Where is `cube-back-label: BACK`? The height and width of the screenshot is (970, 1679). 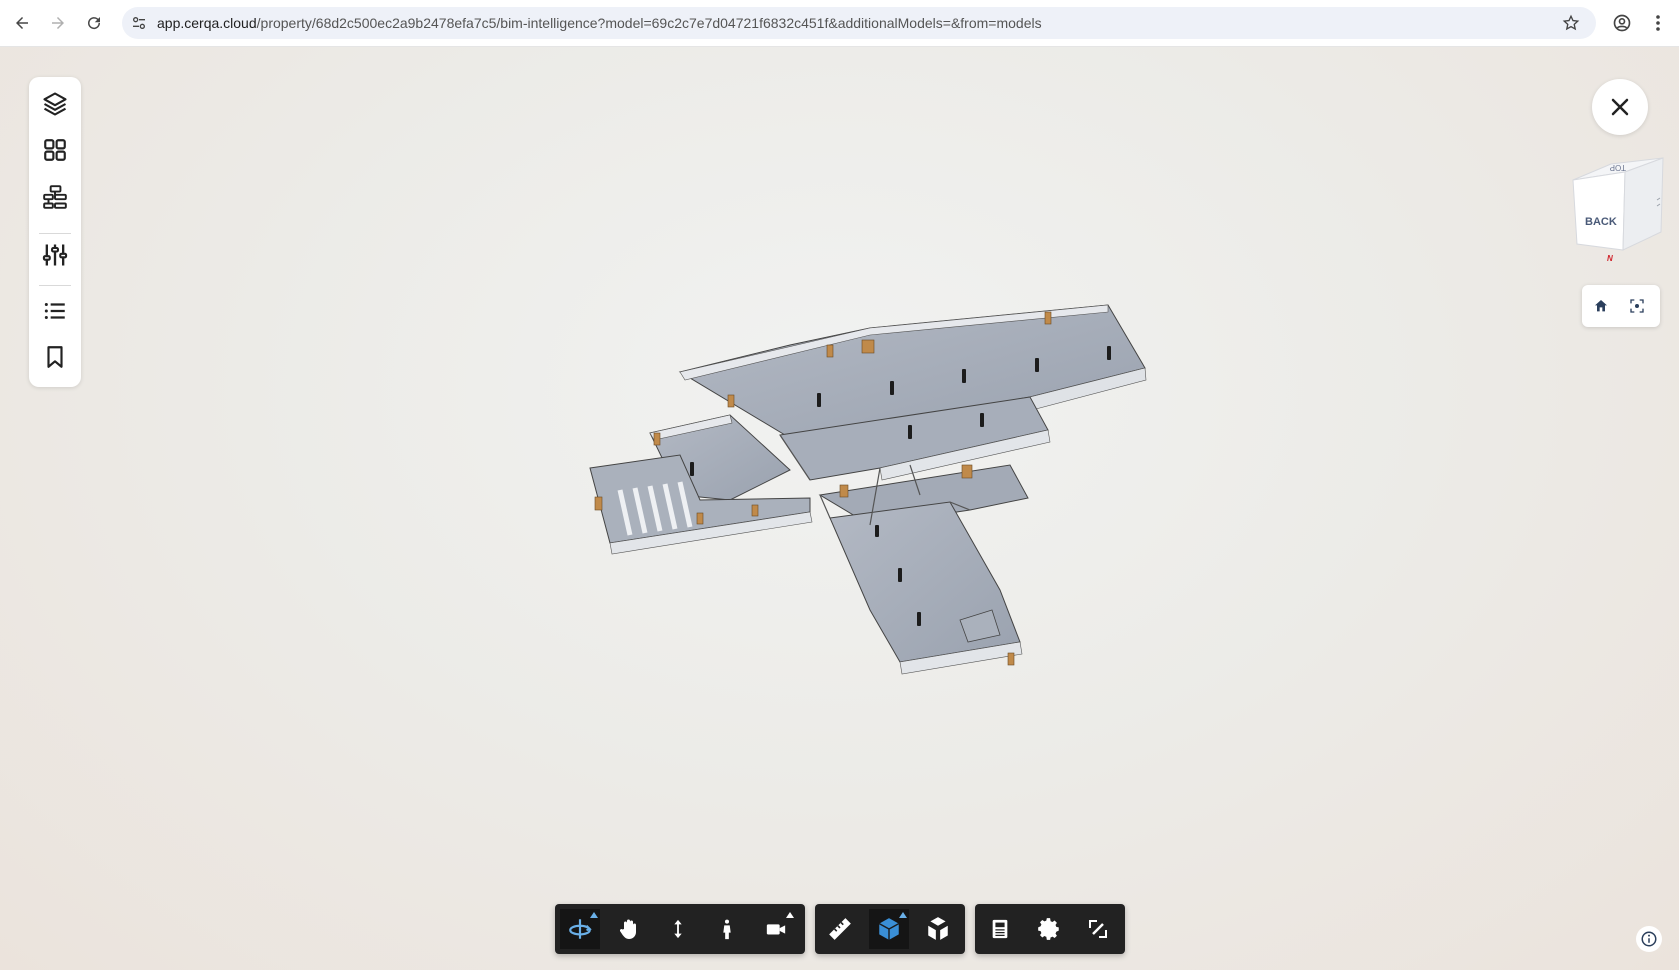
cube-back-label: BACK is located at coordinates (1601, 222).